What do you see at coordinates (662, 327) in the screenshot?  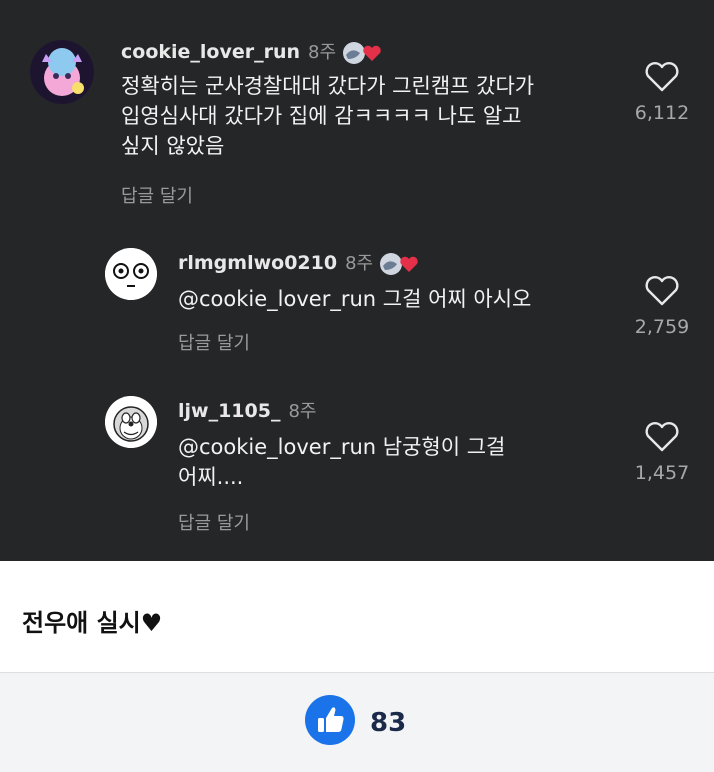 I see `like-count: 2,759` at bounding box center [662, 327].